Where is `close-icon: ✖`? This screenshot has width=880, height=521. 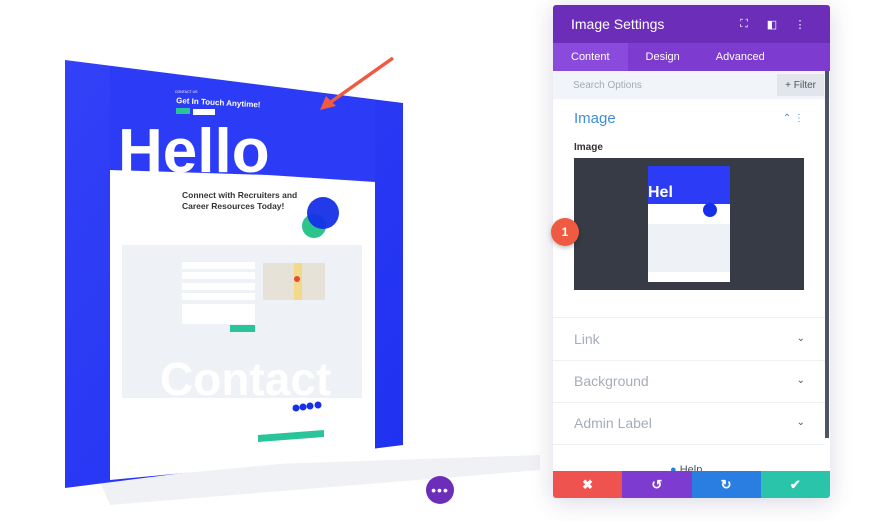 close-icon: ✖ is located at coordinates (588, 484).